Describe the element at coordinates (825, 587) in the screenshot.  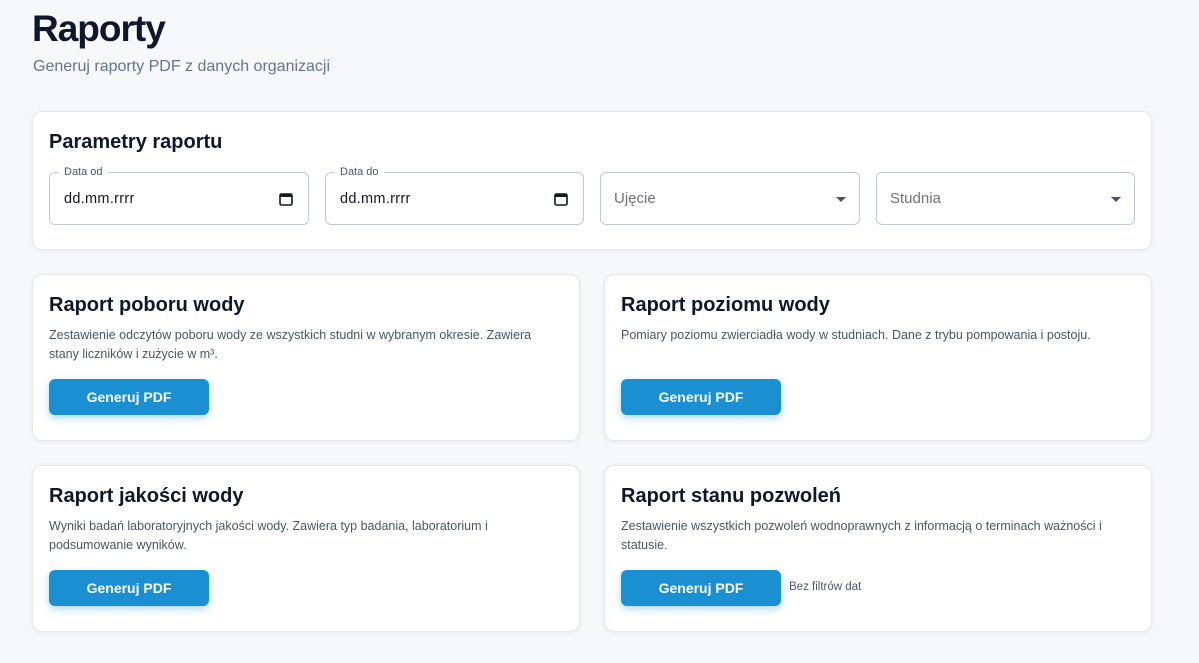
I see `no-date-filter-note: Bez filtrów dat` at that location.